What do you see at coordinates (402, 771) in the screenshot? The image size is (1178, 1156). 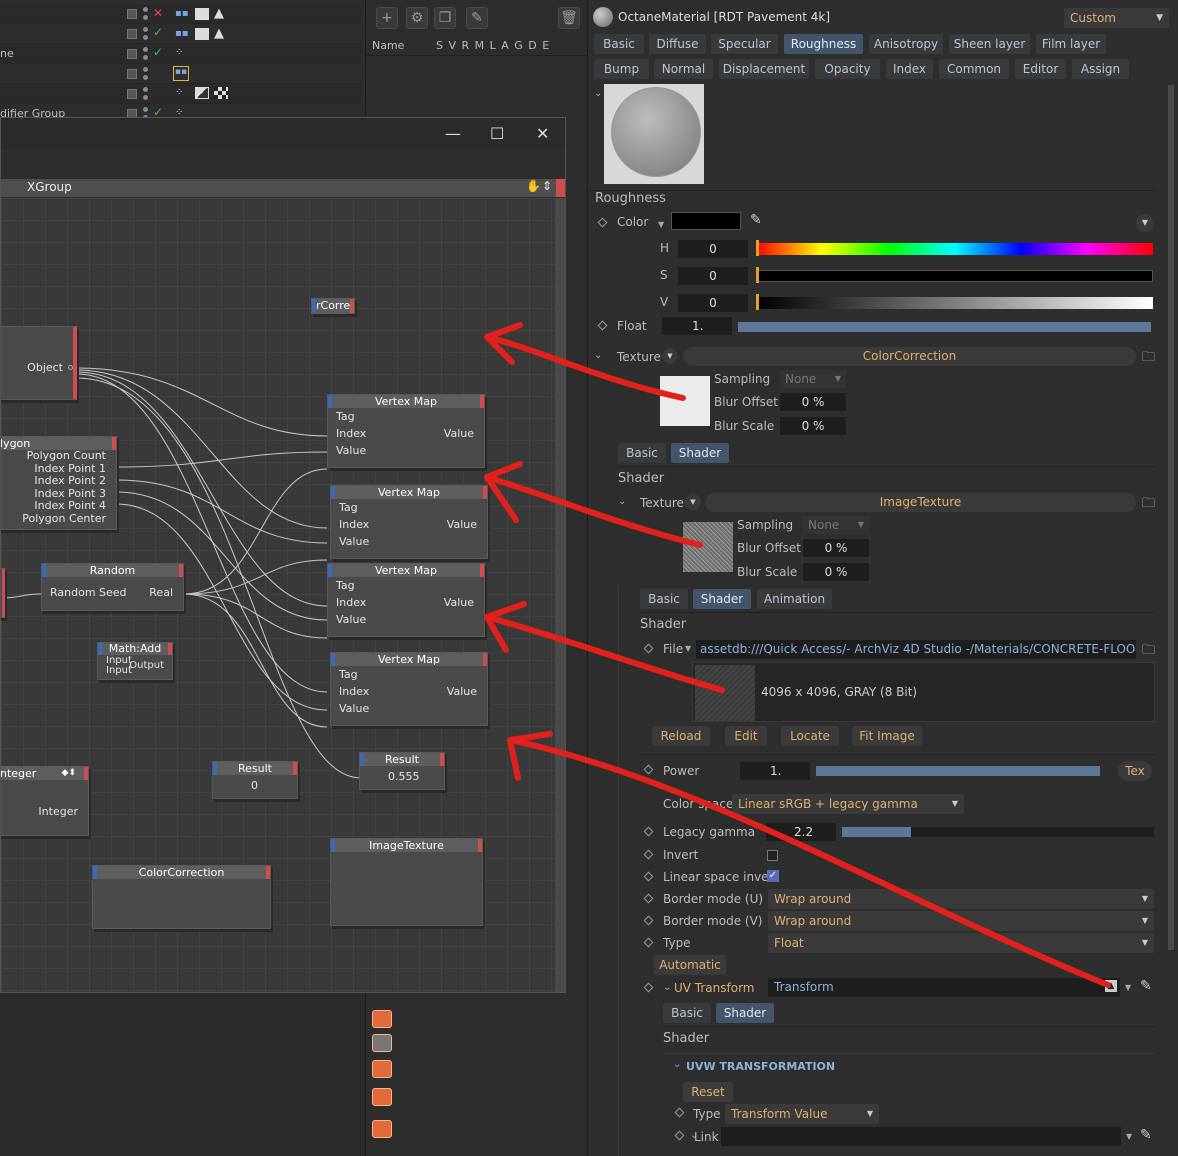 I see `result-node: Result 0.555` at bounding box center [402, 771].